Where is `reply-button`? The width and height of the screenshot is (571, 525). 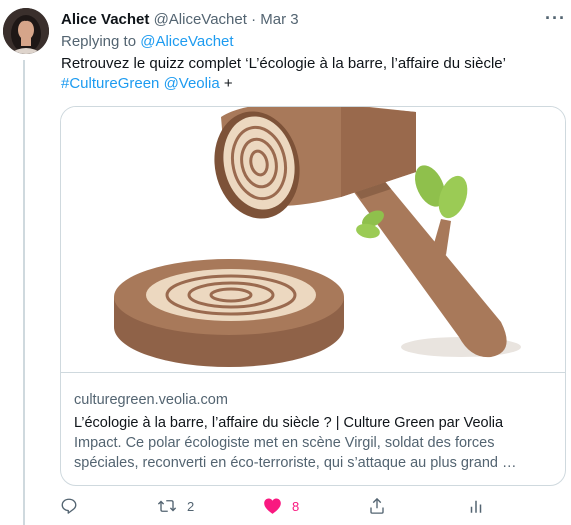 reply-button is located at coordinates (74, 506).